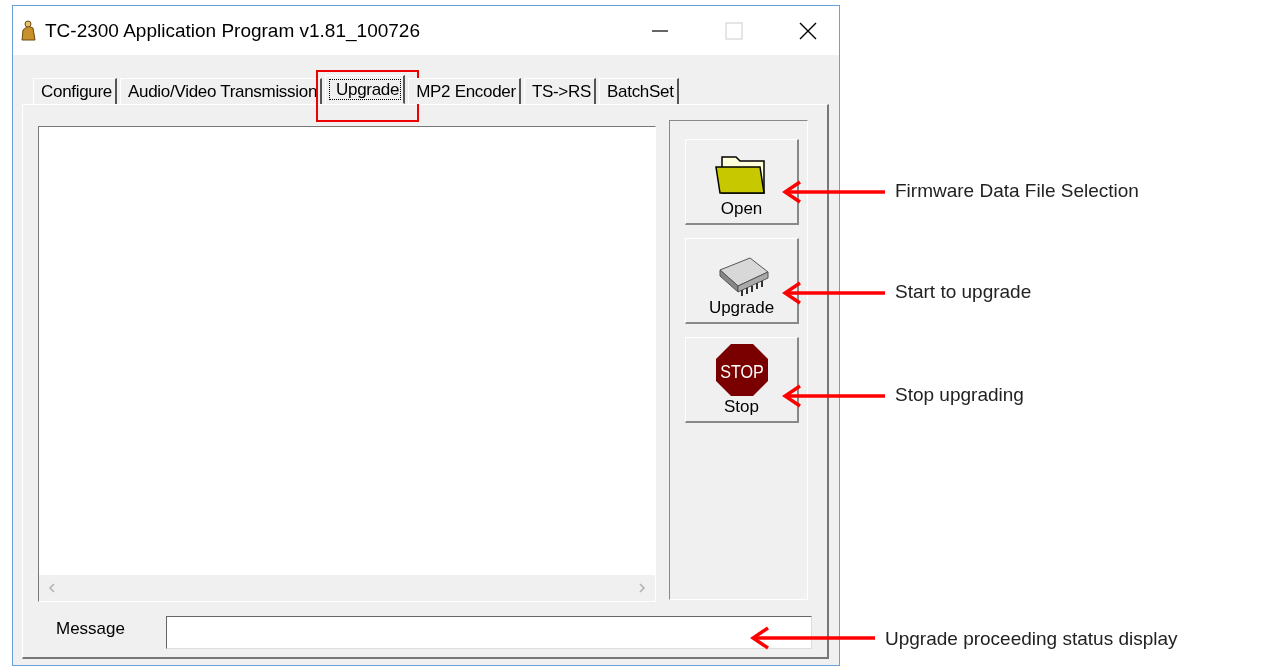 The height and width of the screenshot is (666, 1261). Describe the element at coordinates (347, 588) in the screenshot. I see `scrollbar` at that location.